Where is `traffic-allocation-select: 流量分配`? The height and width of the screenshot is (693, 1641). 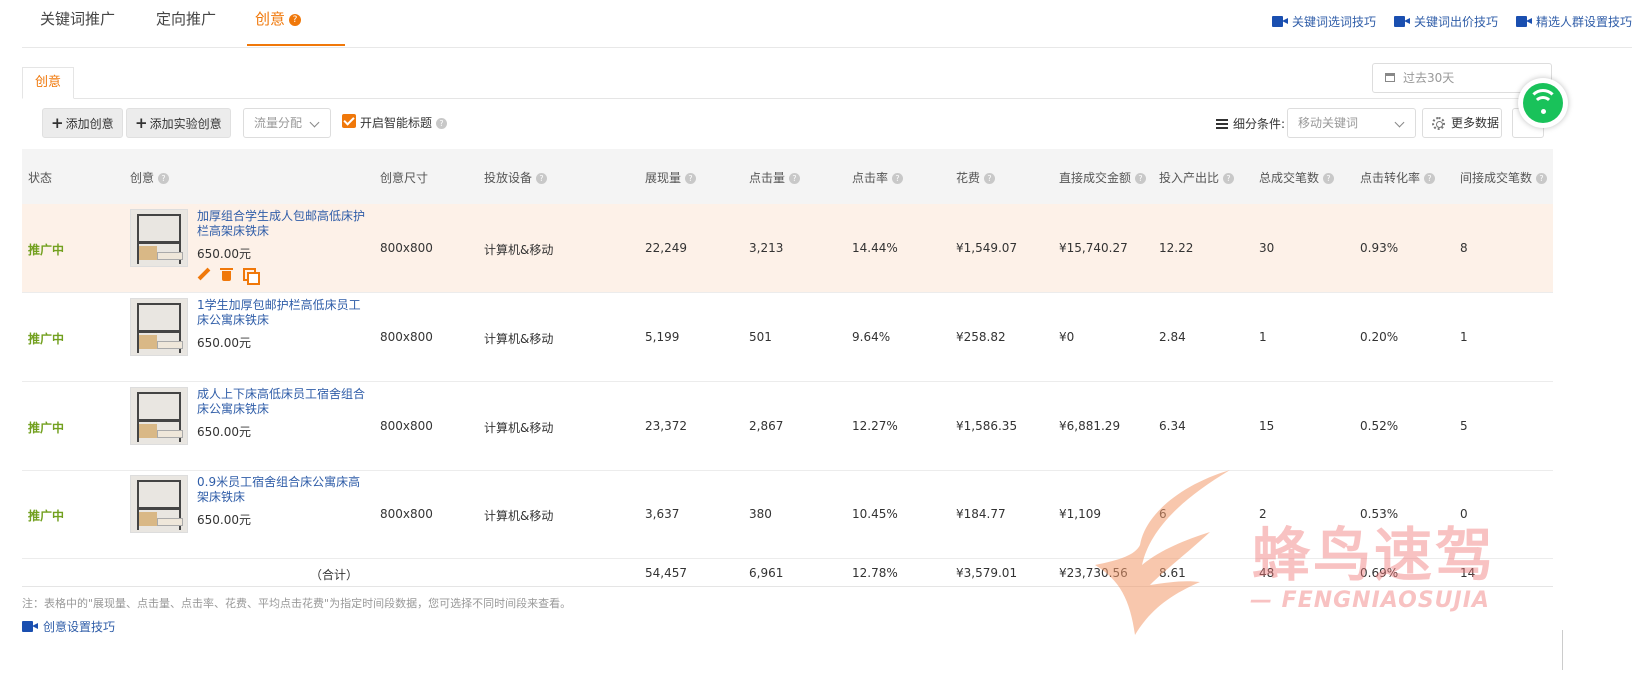 traffic-allocation-select: 流量分配 is located at coordinates (287, 123).